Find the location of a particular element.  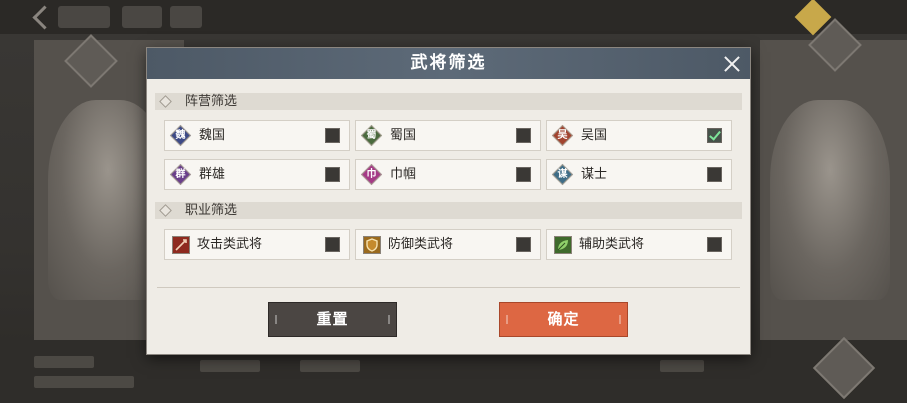

checkbox-checked is located at coordinates (714, 135).